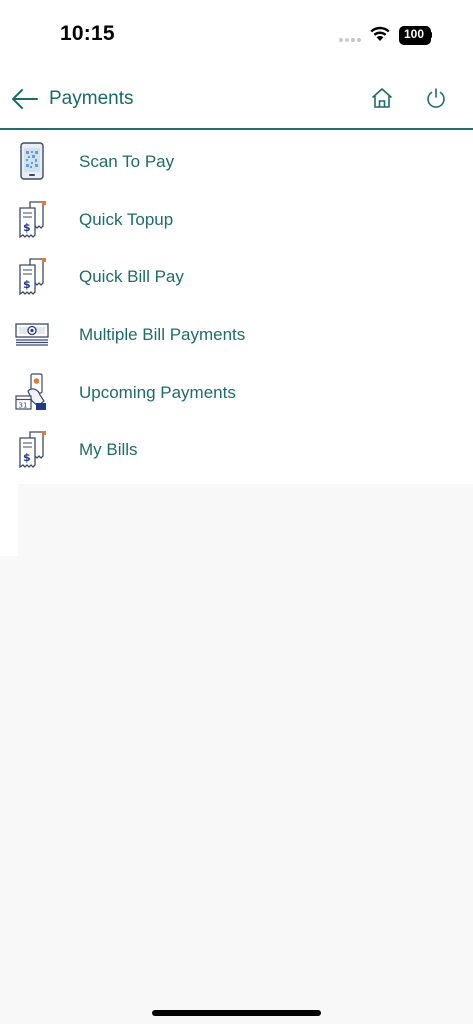  Describe the element at coordinates (23, 405) in the screenshot. I see `svg-text: 31` at that location.